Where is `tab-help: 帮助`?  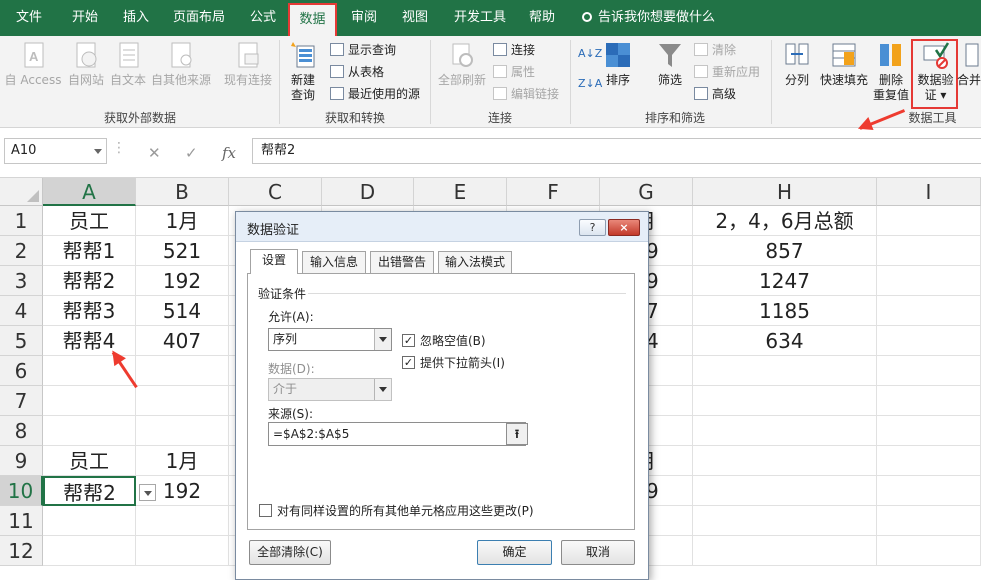 tab-help: 帮助 is located at coordinates (542, 18).